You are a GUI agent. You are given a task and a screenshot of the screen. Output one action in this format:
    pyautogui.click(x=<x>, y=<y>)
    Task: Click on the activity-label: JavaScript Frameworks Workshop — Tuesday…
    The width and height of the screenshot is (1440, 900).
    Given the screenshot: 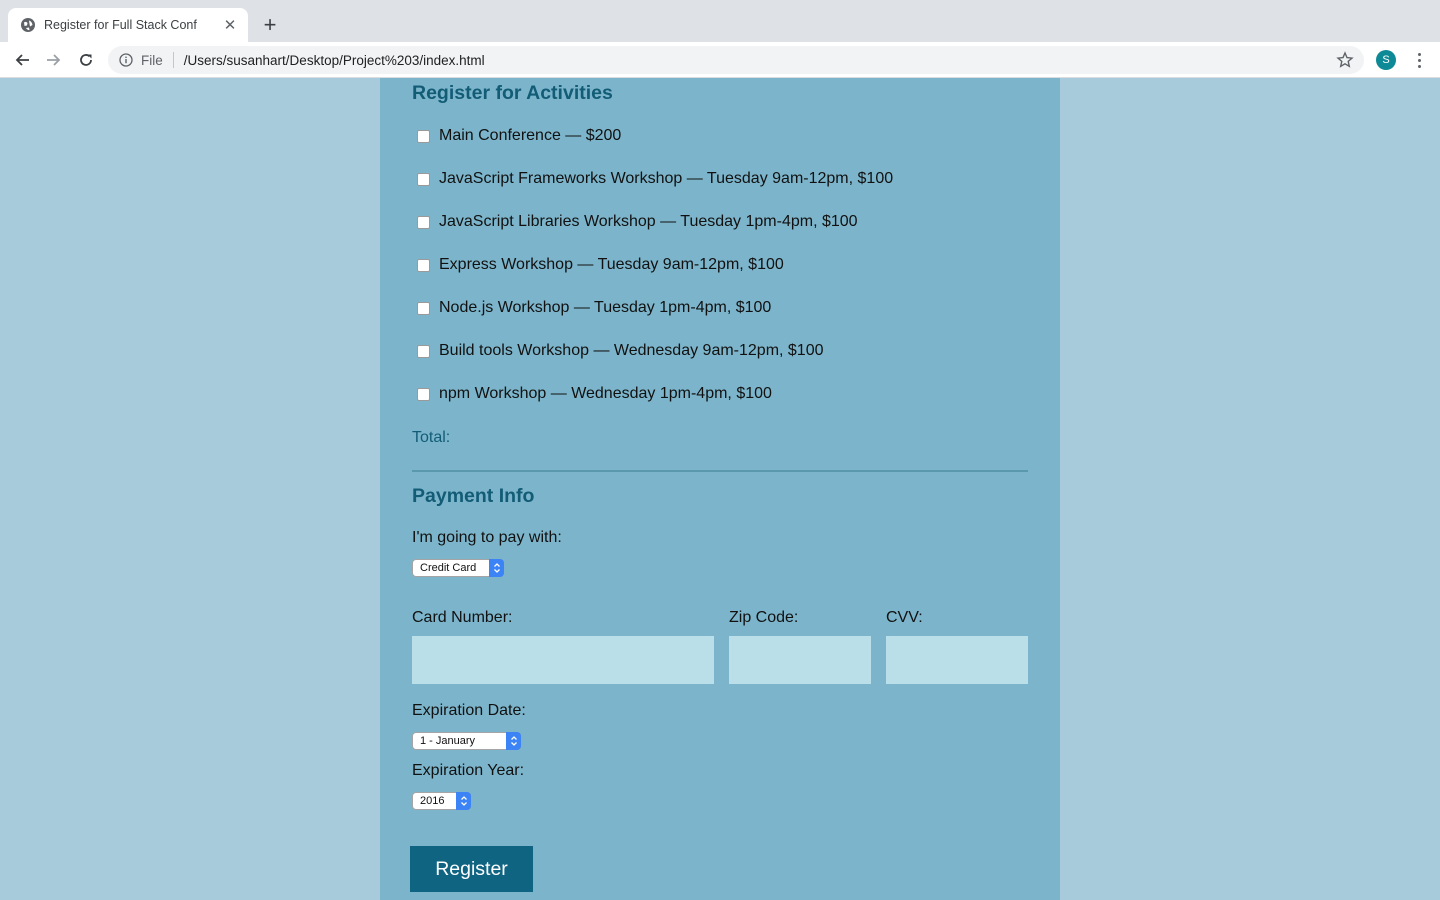 What is the action you would take?
    pyautogui.click(x=666, y=179)
    